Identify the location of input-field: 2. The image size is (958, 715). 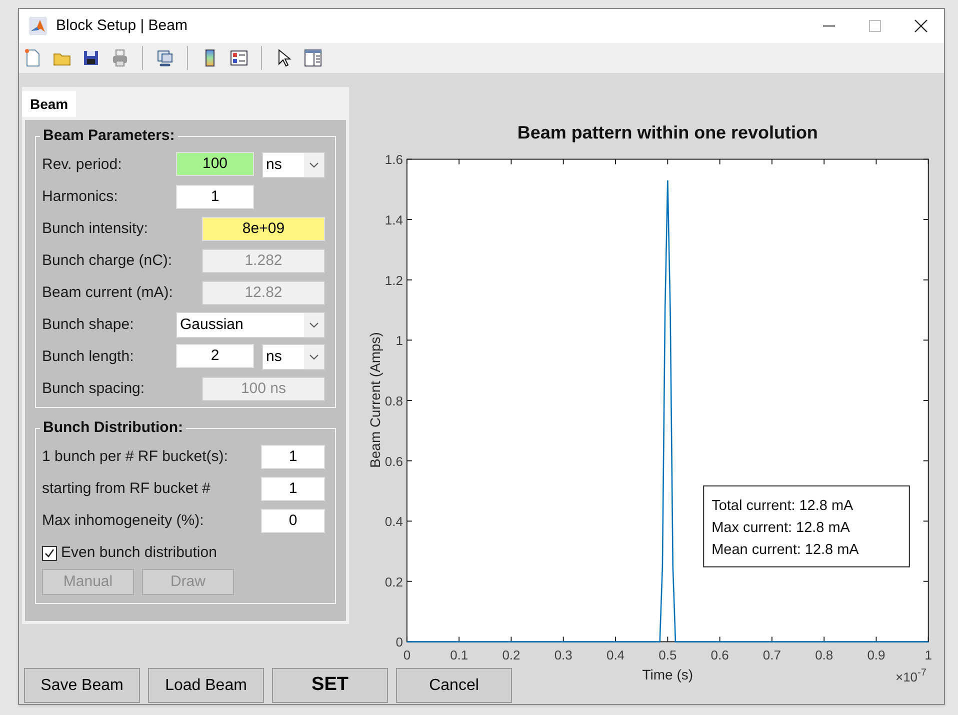
(215, 356).